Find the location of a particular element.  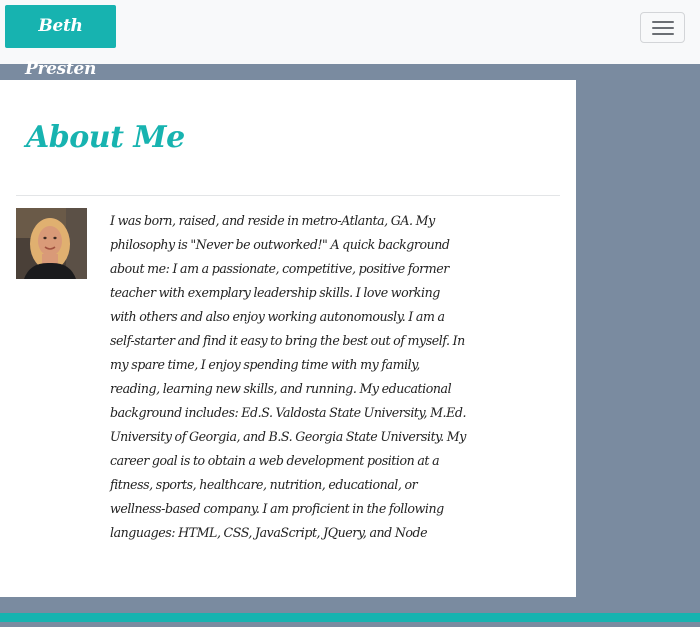

brand-link: Beth Presten is located at coordinates (60, 42).